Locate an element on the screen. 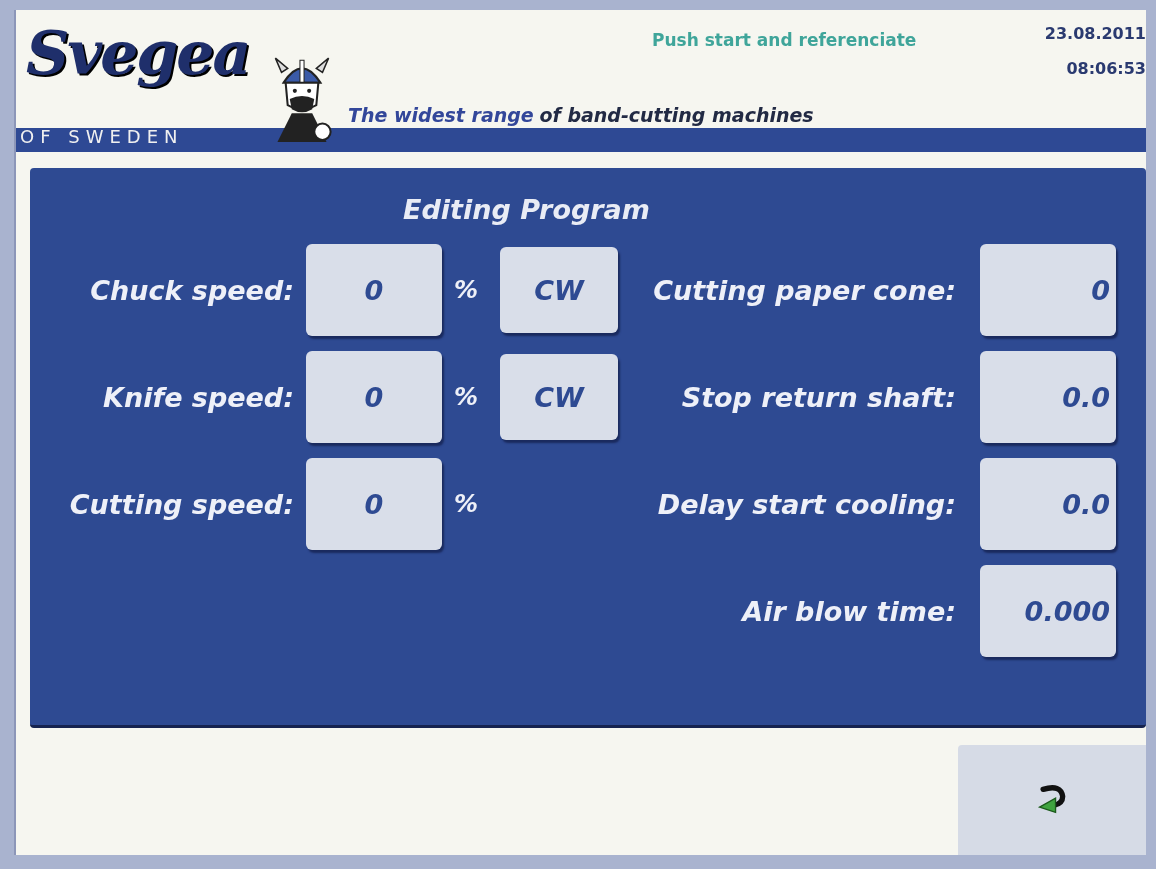  tagline-highlight: The widest range is located at coordinates (441, 115).